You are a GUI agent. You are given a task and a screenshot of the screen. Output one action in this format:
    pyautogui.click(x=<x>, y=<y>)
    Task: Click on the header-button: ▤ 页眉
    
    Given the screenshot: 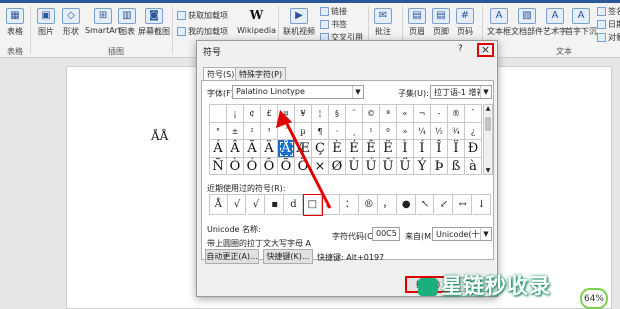 What is the action you would take?
    pyautogui.click(x=417, y=22)
    